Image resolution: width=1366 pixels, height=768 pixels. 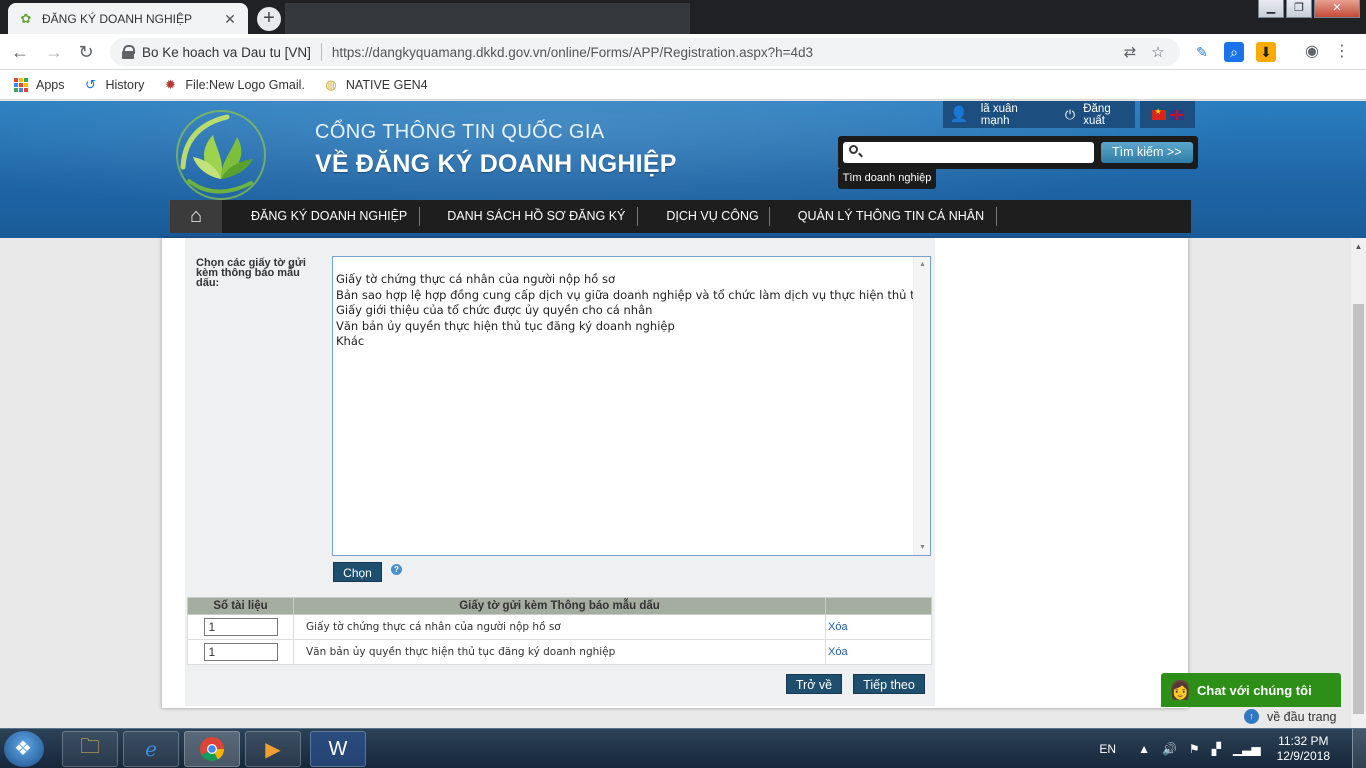 I want to click on search-input, so click(x=968, y=152).